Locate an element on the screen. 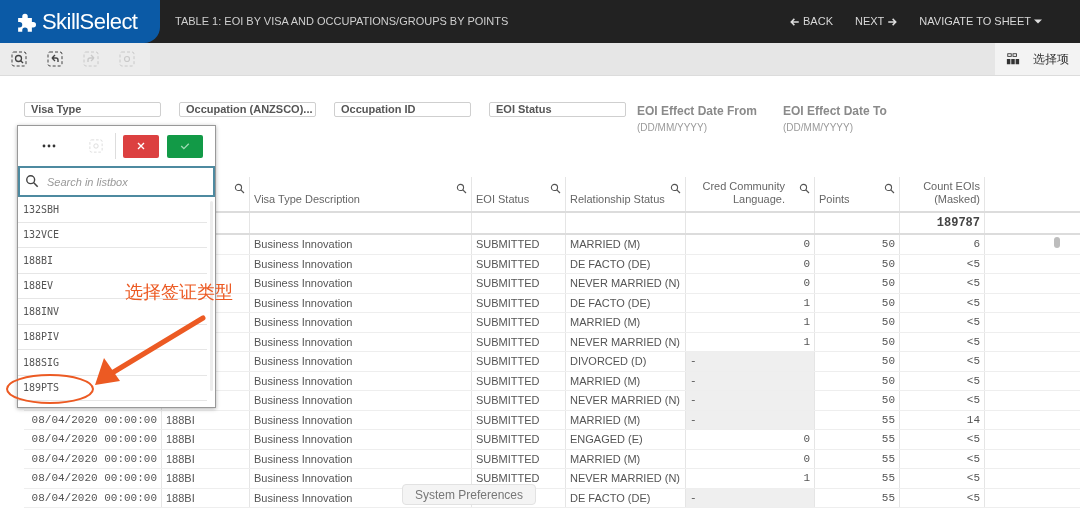 The image size is (1080, 514). date-format-hint: (DD/MM/YYYY) is located at coordinates (818, 128).